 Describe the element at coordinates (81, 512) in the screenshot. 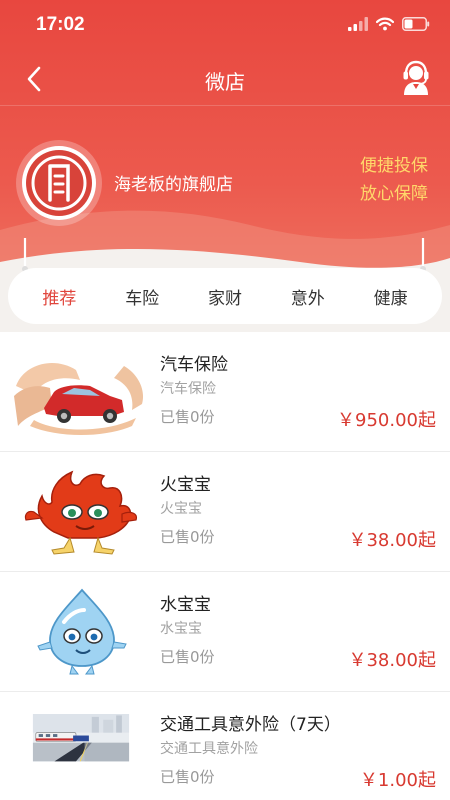

I see `fire-mascot-image` at that location.